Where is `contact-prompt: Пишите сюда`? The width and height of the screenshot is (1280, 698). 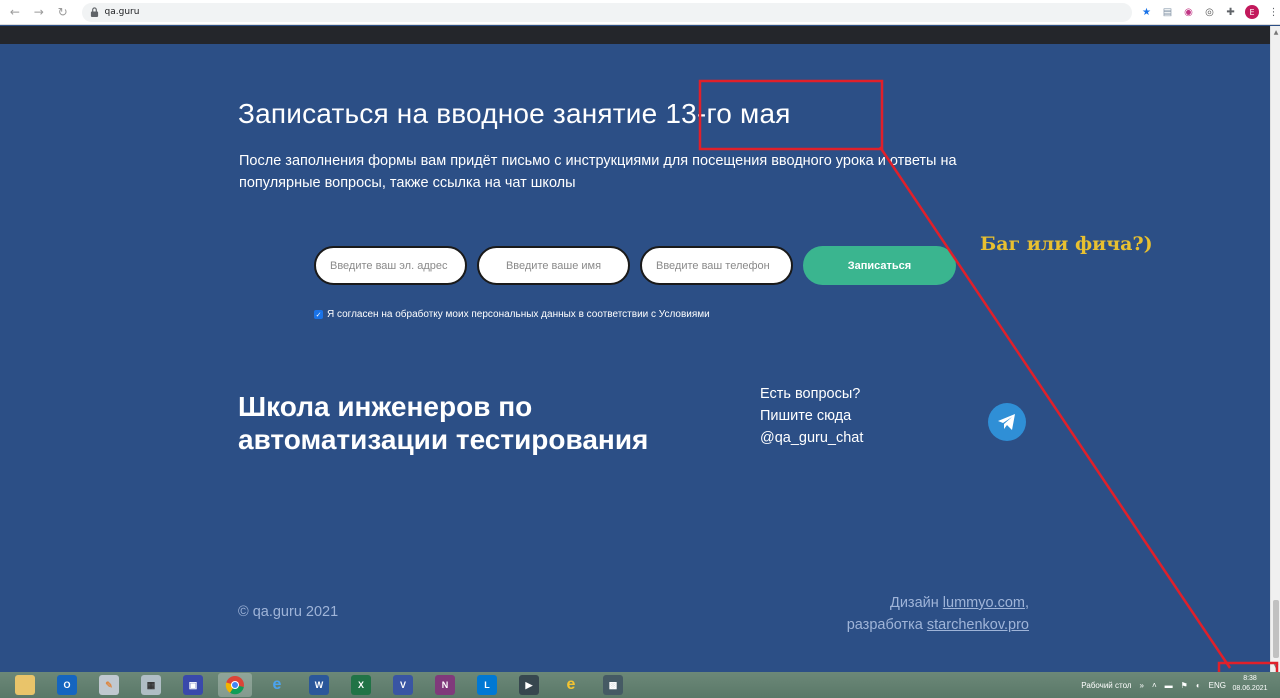 contact-prompt: Пишите сюда is located at coordinates (806, 416).